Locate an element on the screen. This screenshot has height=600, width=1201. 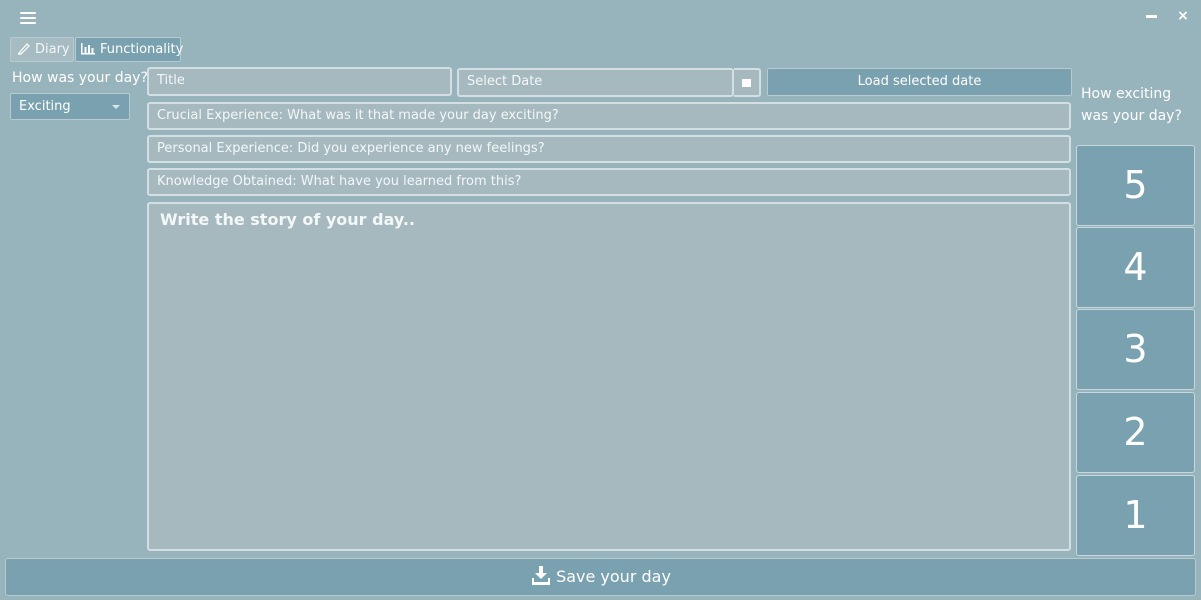
tab-diary: Diary is located at coordinates (42, 49).